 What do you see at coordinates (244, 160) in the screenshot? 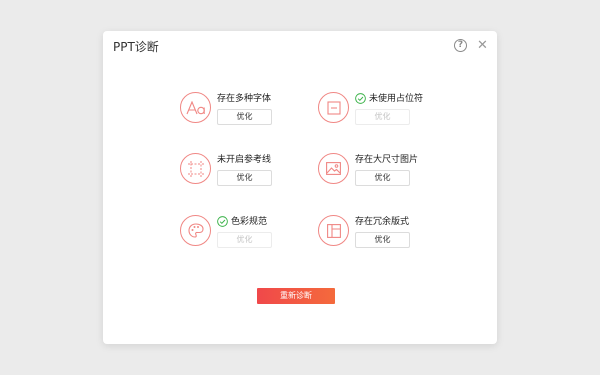
I see `diagnosis-item-label: 未开启参考线` at bounding box center [244, 160].